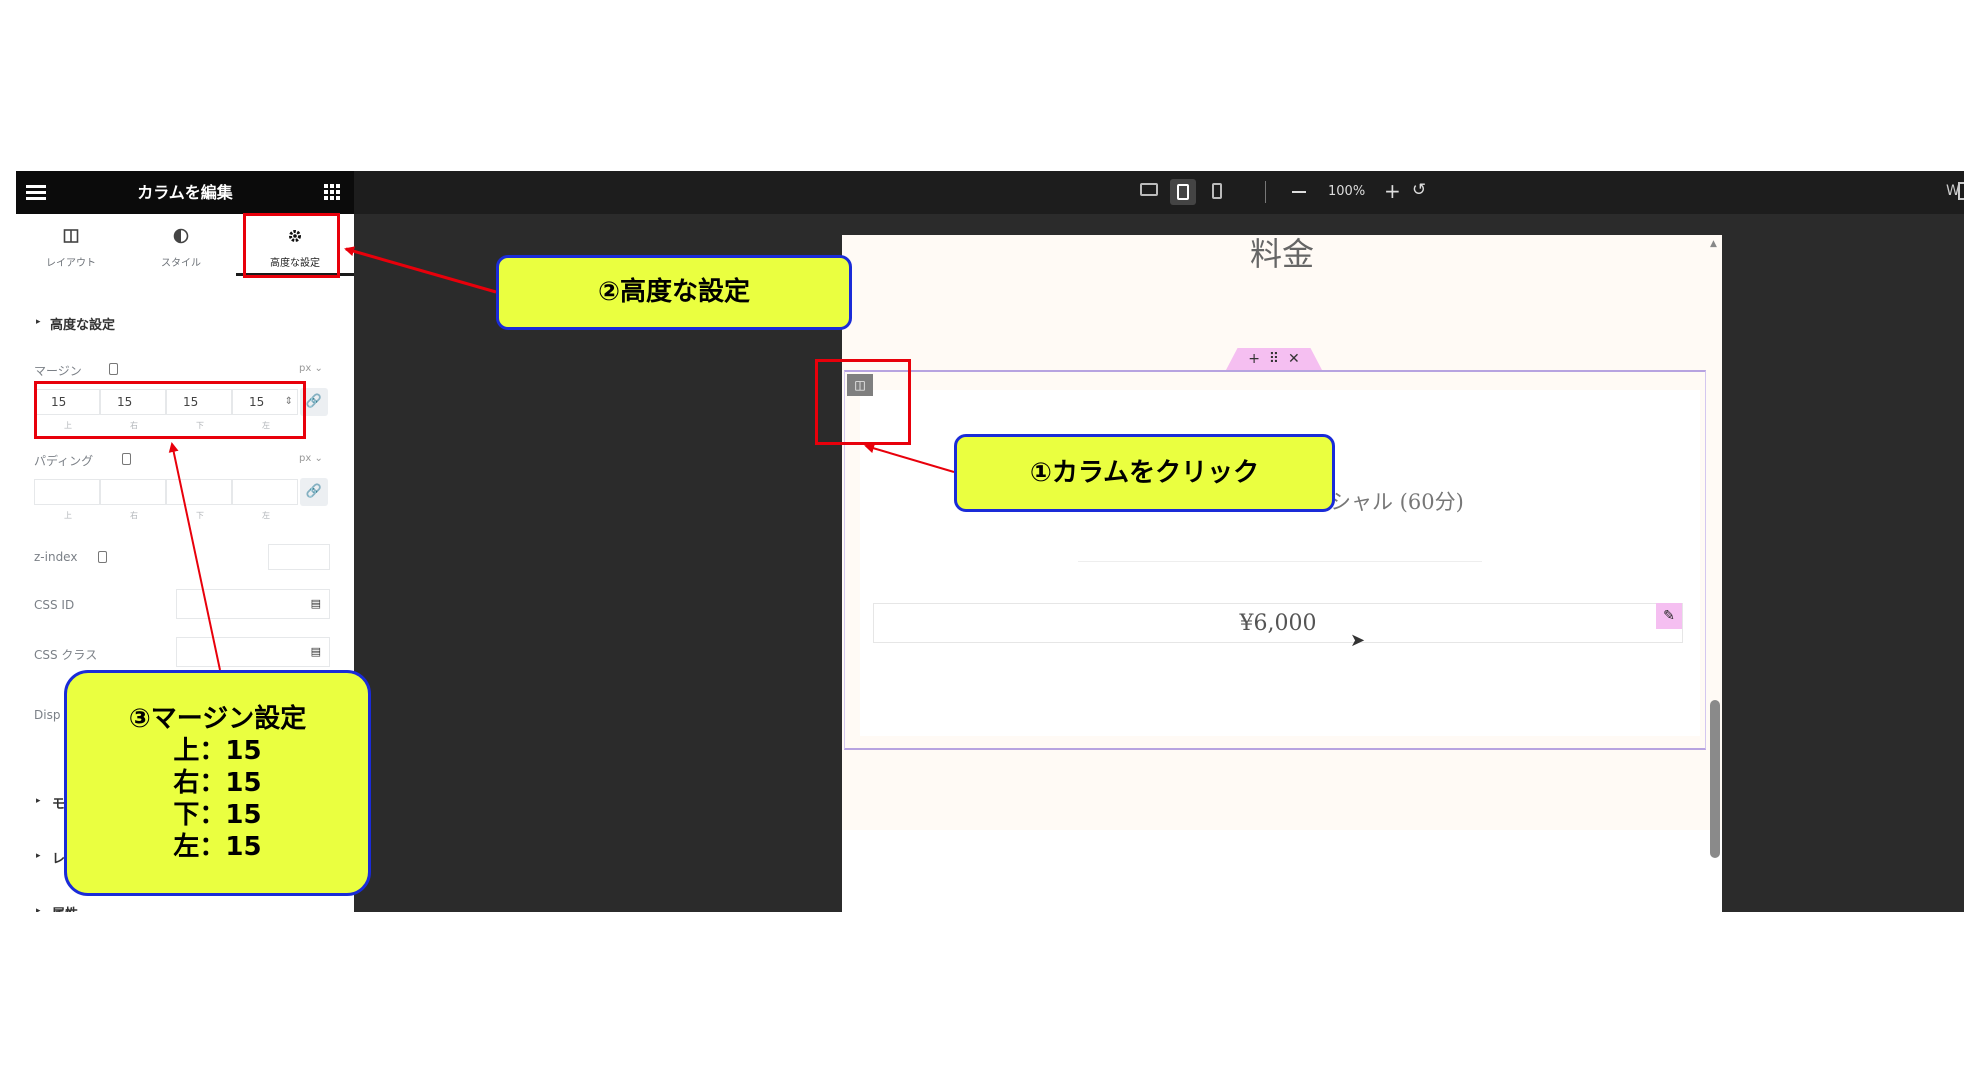 The height and width of the screenshot is (1080, 1980). I want to click on tablet-icon, so click(1183, 192).